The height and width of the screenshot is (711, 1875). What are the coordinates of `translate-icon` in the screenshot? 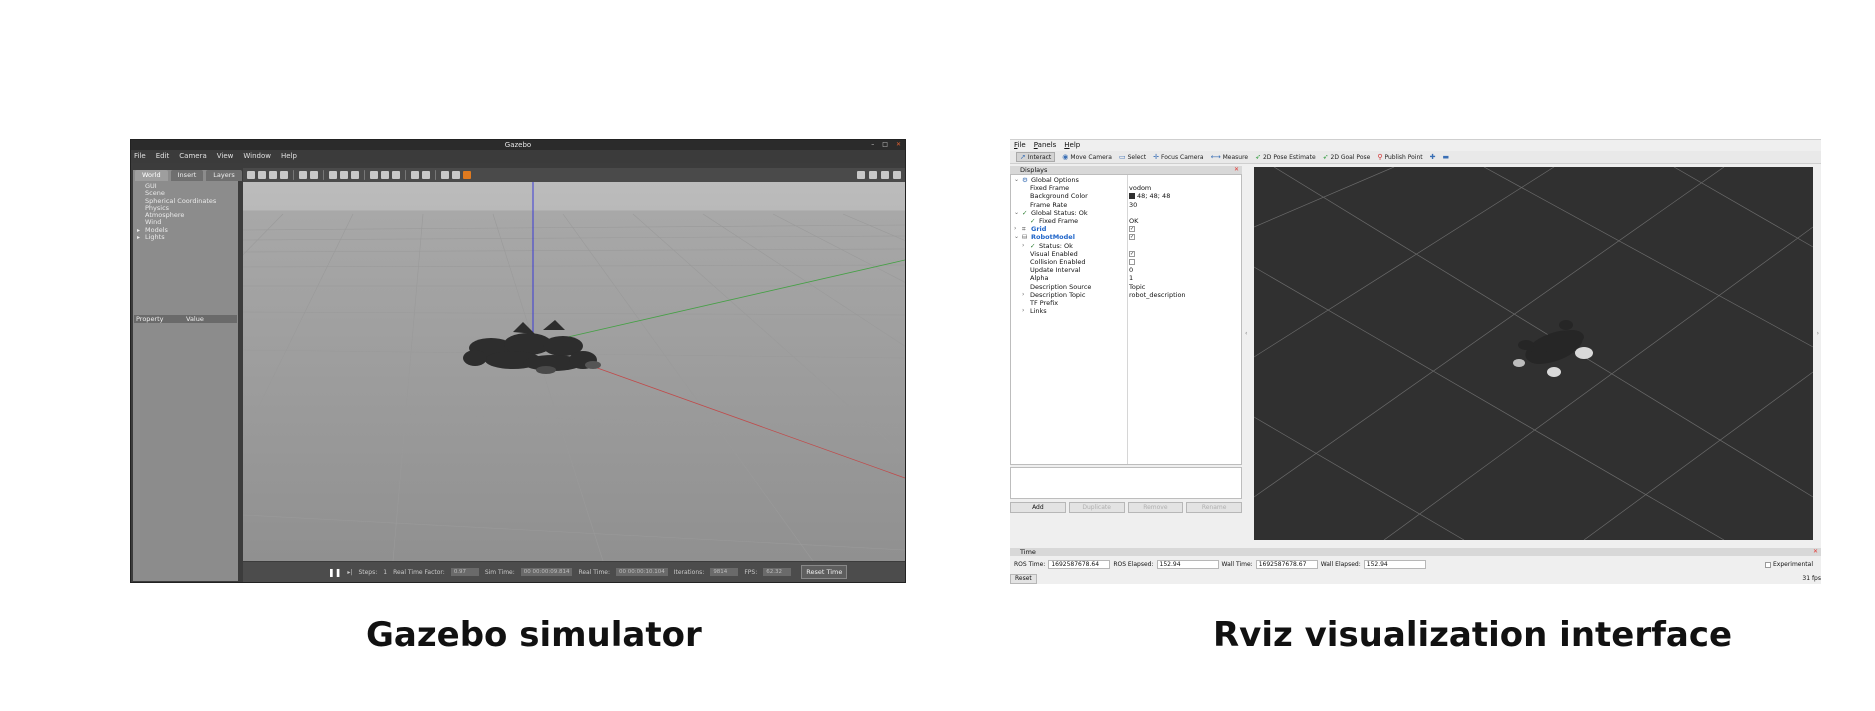 It's located at (262, 175).